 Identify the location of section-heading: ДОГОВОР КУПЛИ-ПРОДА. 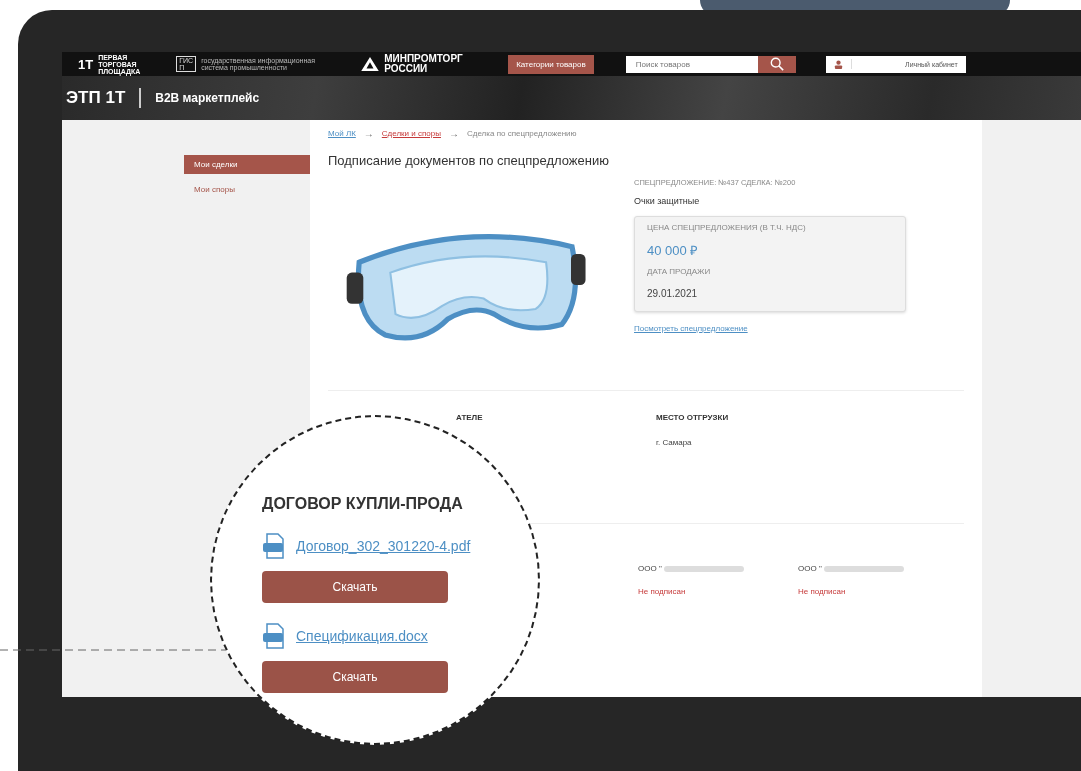
(363, 504).